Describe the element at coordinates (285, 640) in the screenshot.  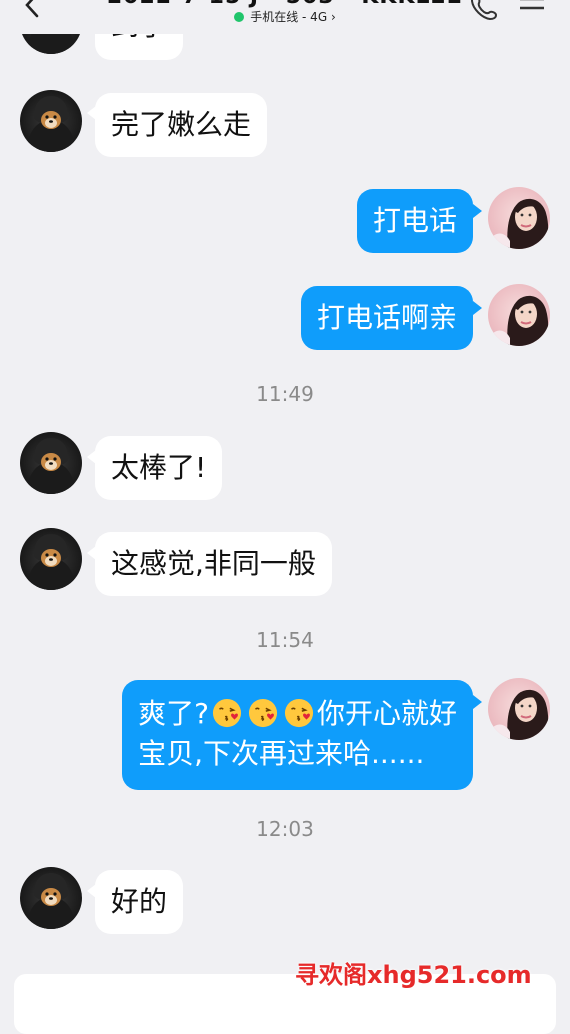
I see `timestamp: 11:54` at that location.